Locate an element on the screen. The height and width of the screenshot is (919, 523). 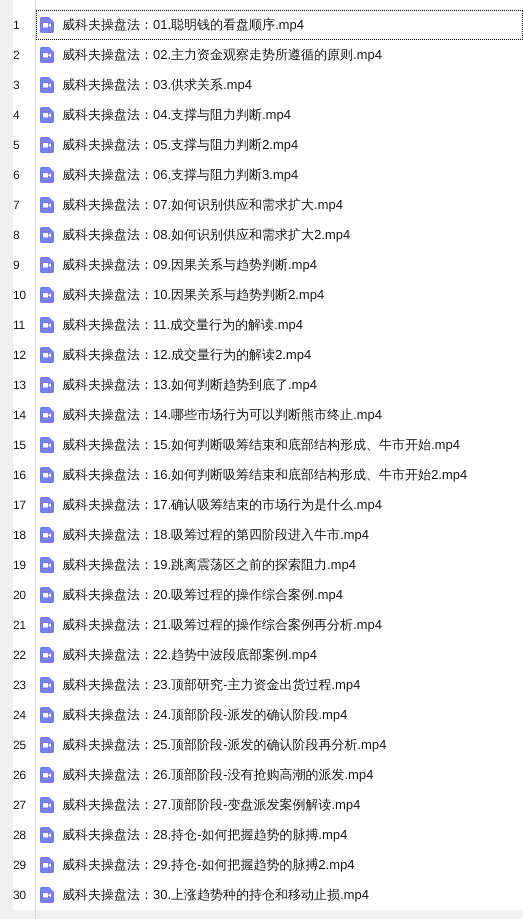
file-row: 威科夫操盘法：29.持仓-如何把握趋势的脉搏2.mp4 is located at coordinates (279, 865).